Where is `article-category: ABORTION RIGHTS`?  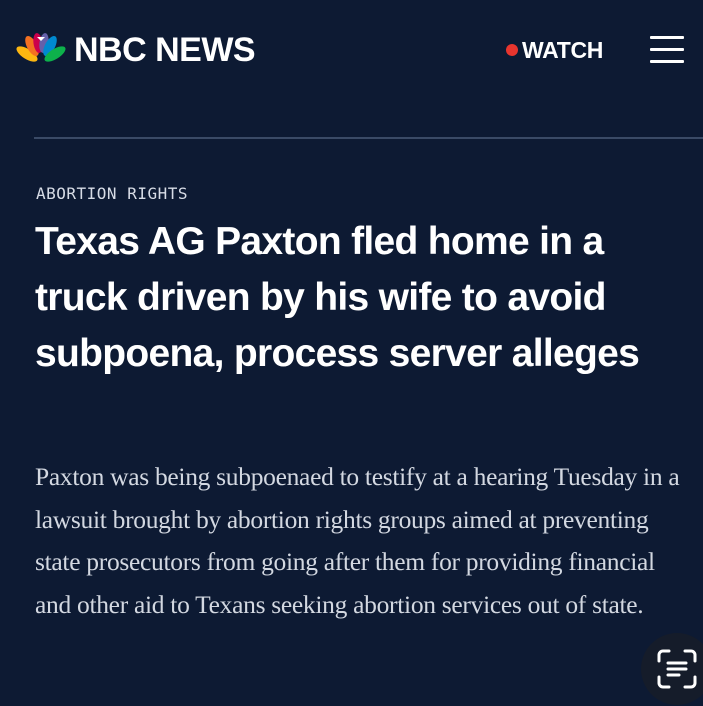
article-category: ABORTION RIGHTS is located at coordinates (112, 194).